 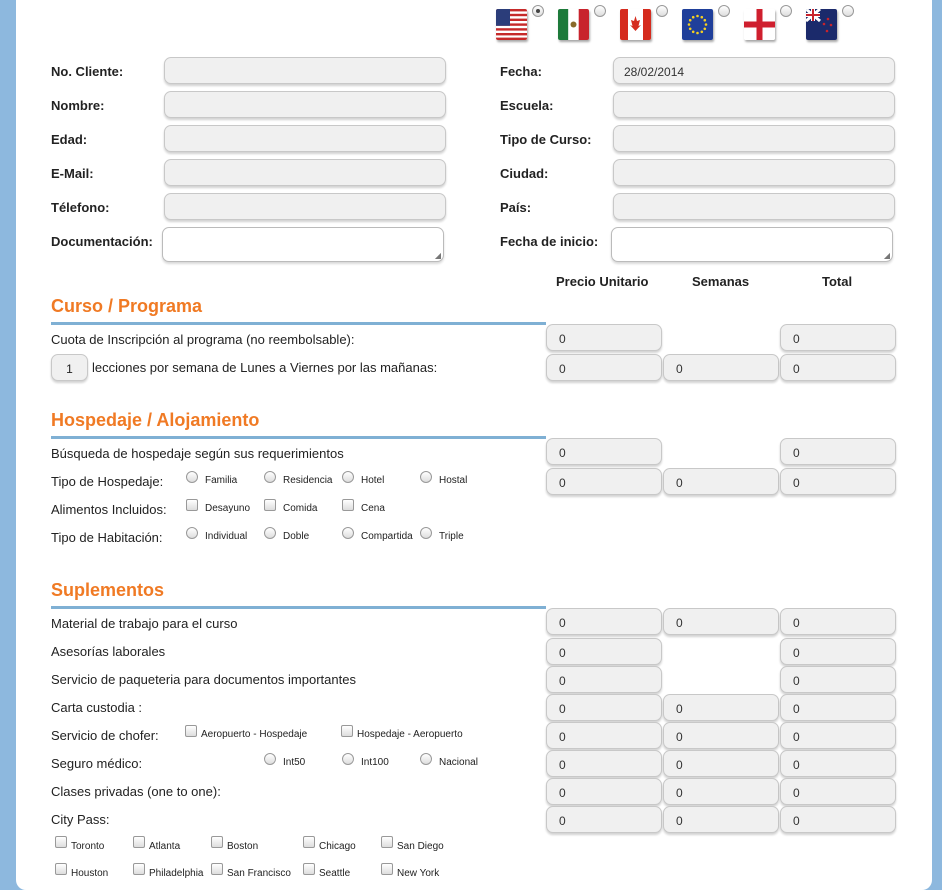 I want to click on lecciones-semanas-input: 0, so click(x=721, y=367).